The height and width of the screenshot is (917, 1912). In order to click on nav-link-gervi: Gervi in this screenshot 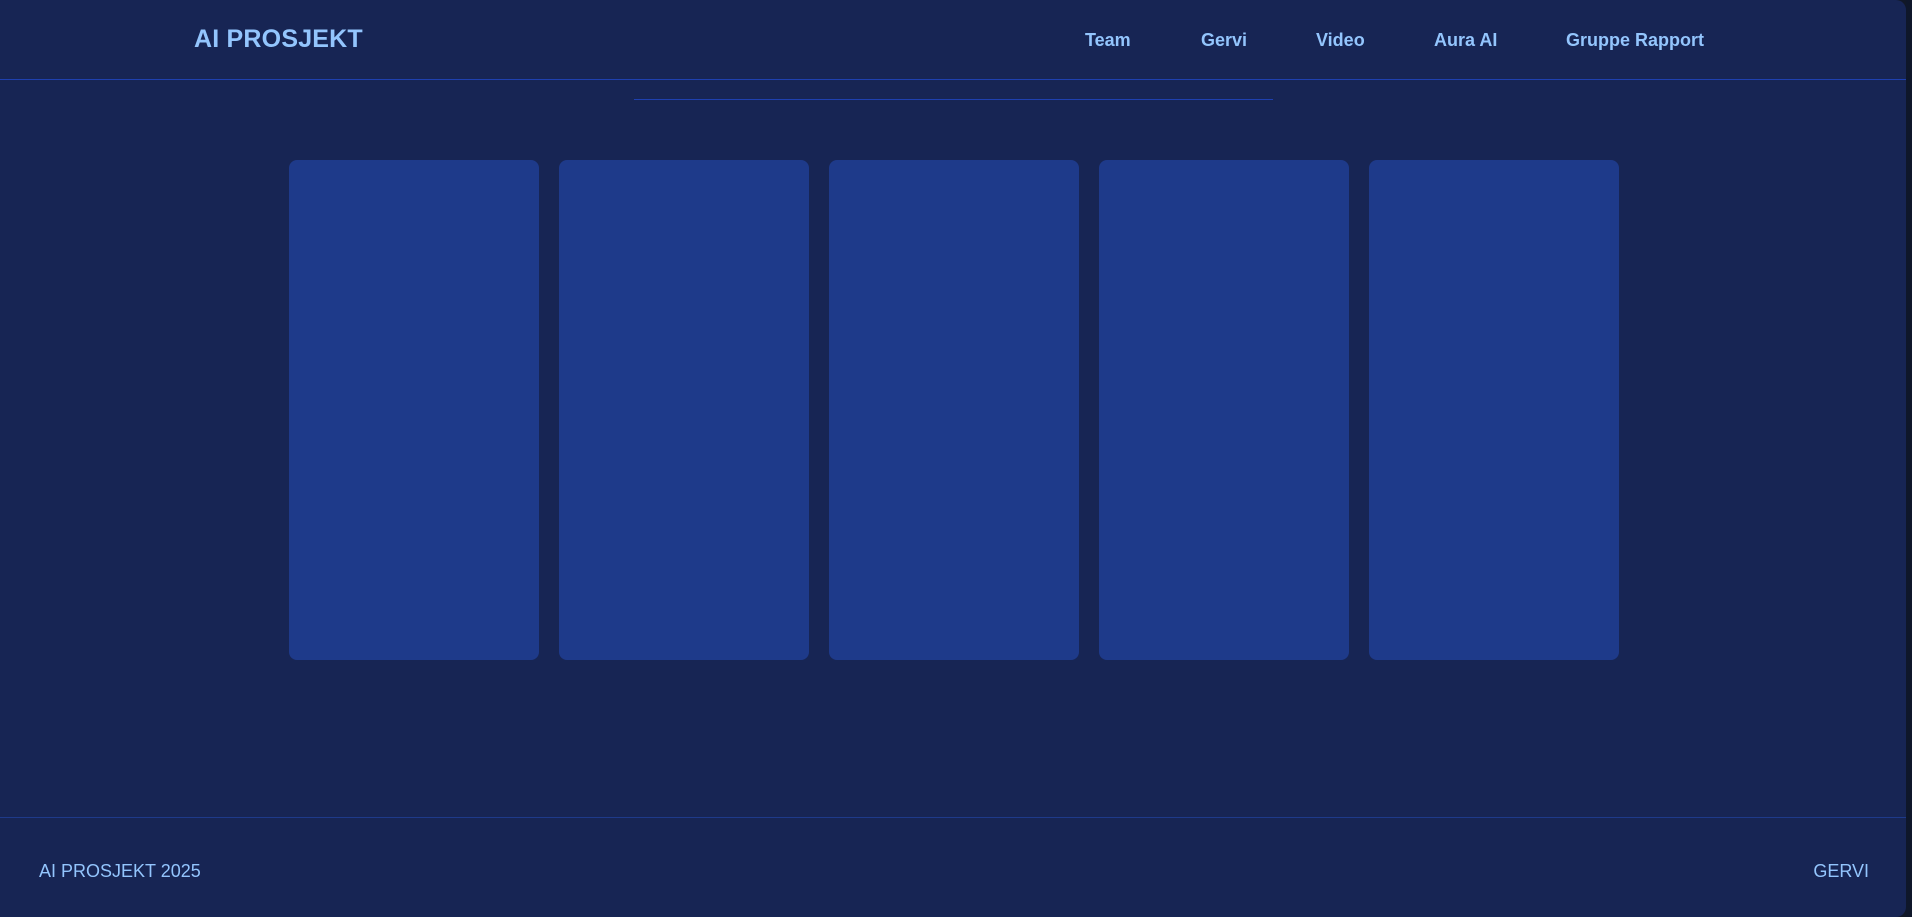, I will do `click(1224, 40)`.